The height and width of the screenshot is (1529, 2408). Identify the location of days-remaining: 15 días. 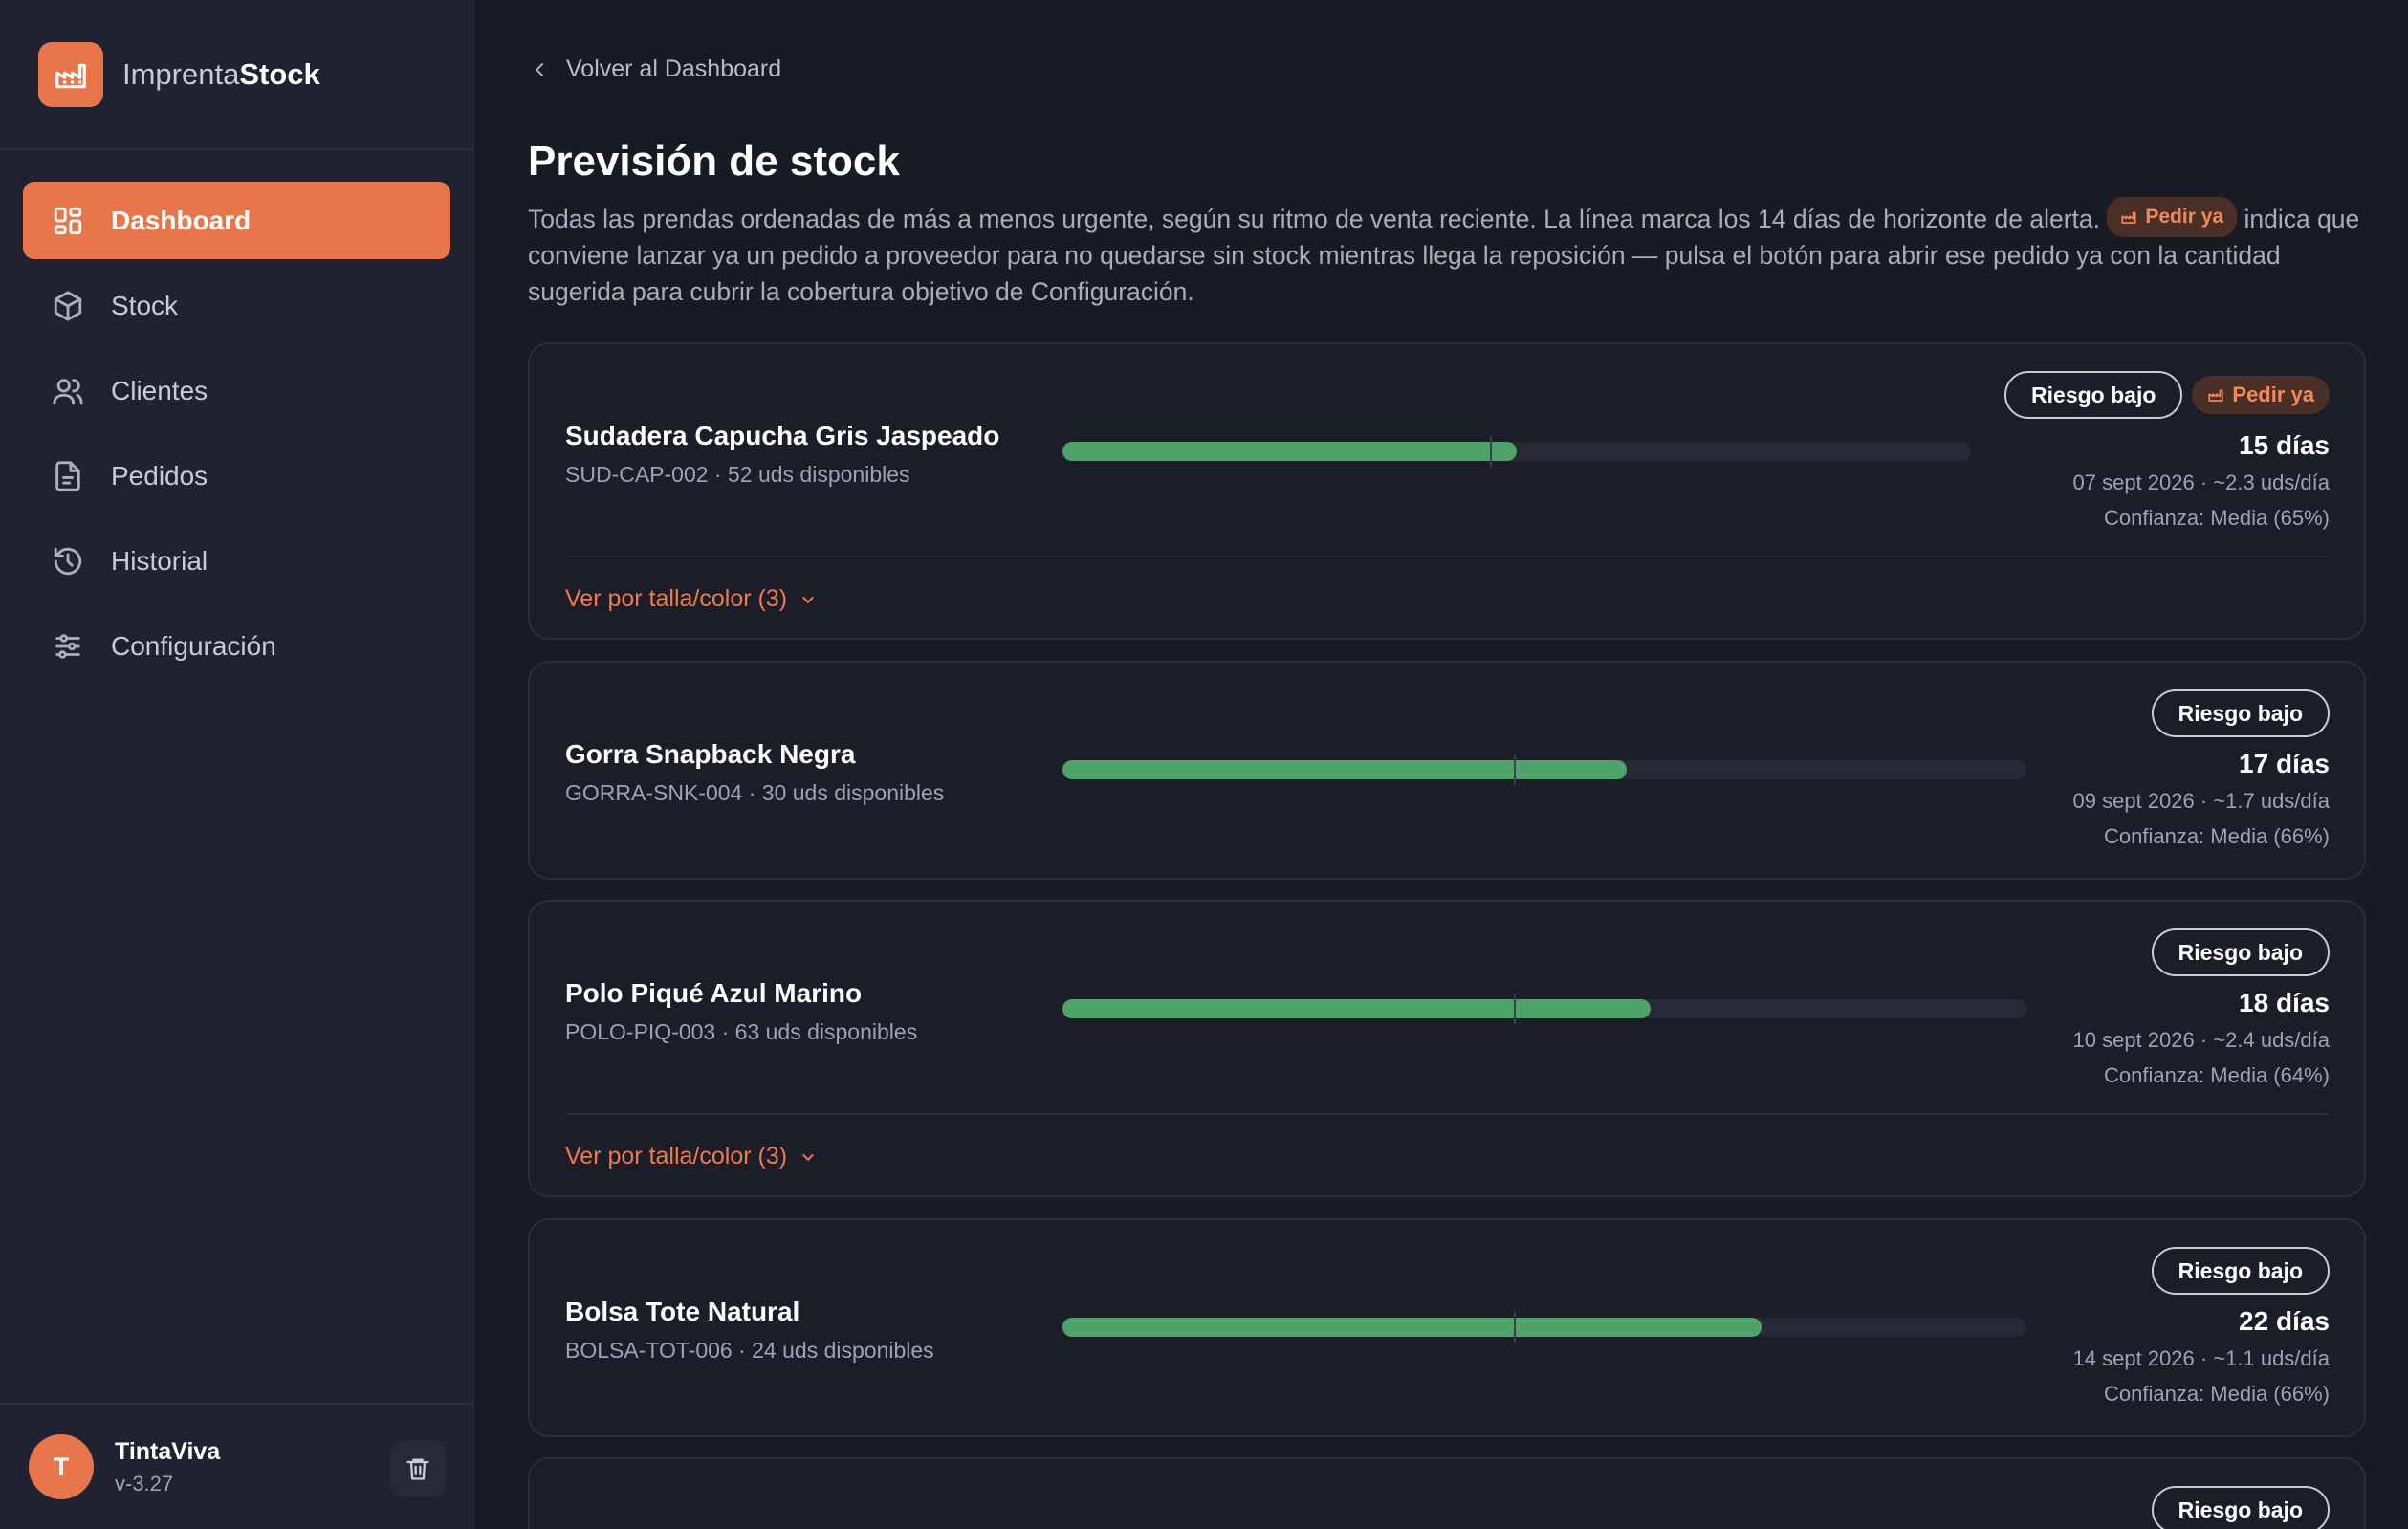
(2285, 445).